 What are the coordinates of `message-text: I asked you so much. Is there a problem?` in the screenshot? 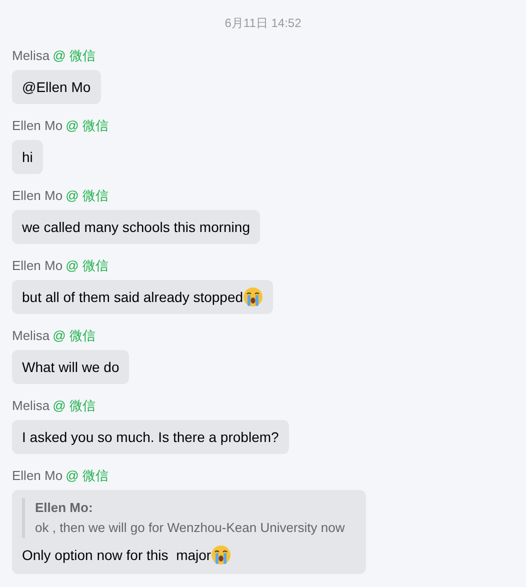 It's located at (150, 437).